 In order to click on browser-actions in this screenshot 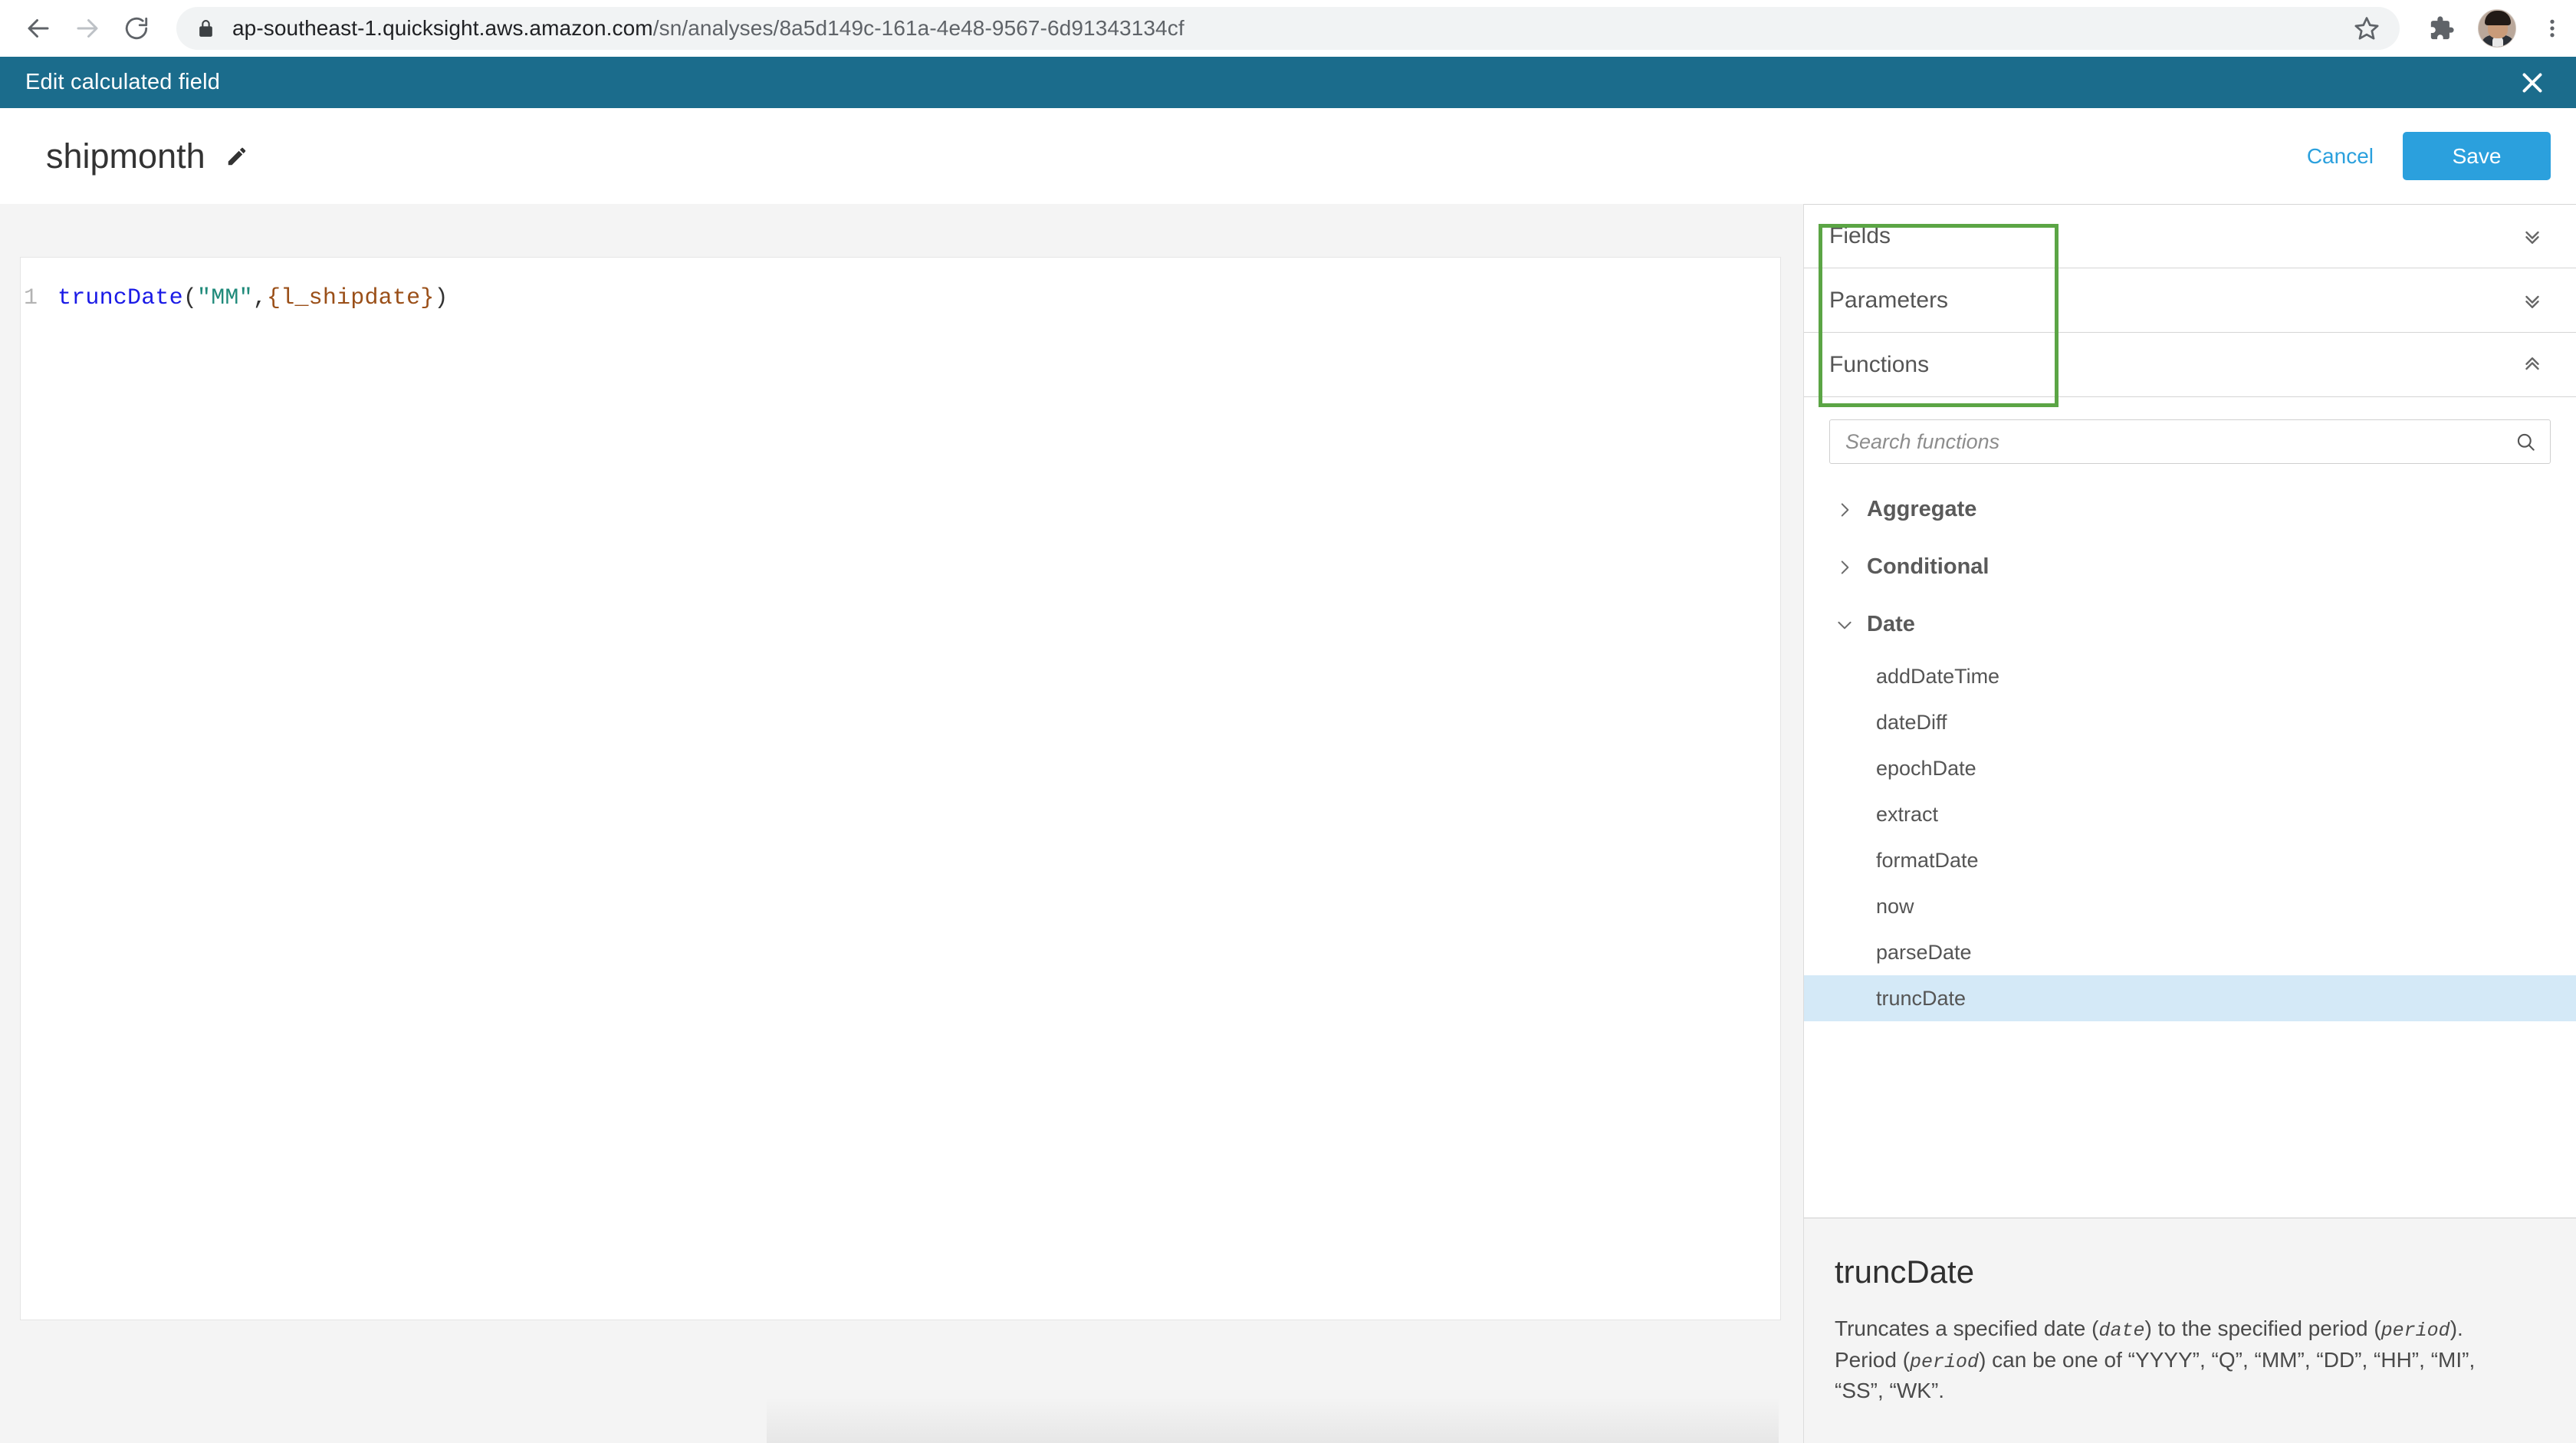, I will do `click(2488, 28)`.